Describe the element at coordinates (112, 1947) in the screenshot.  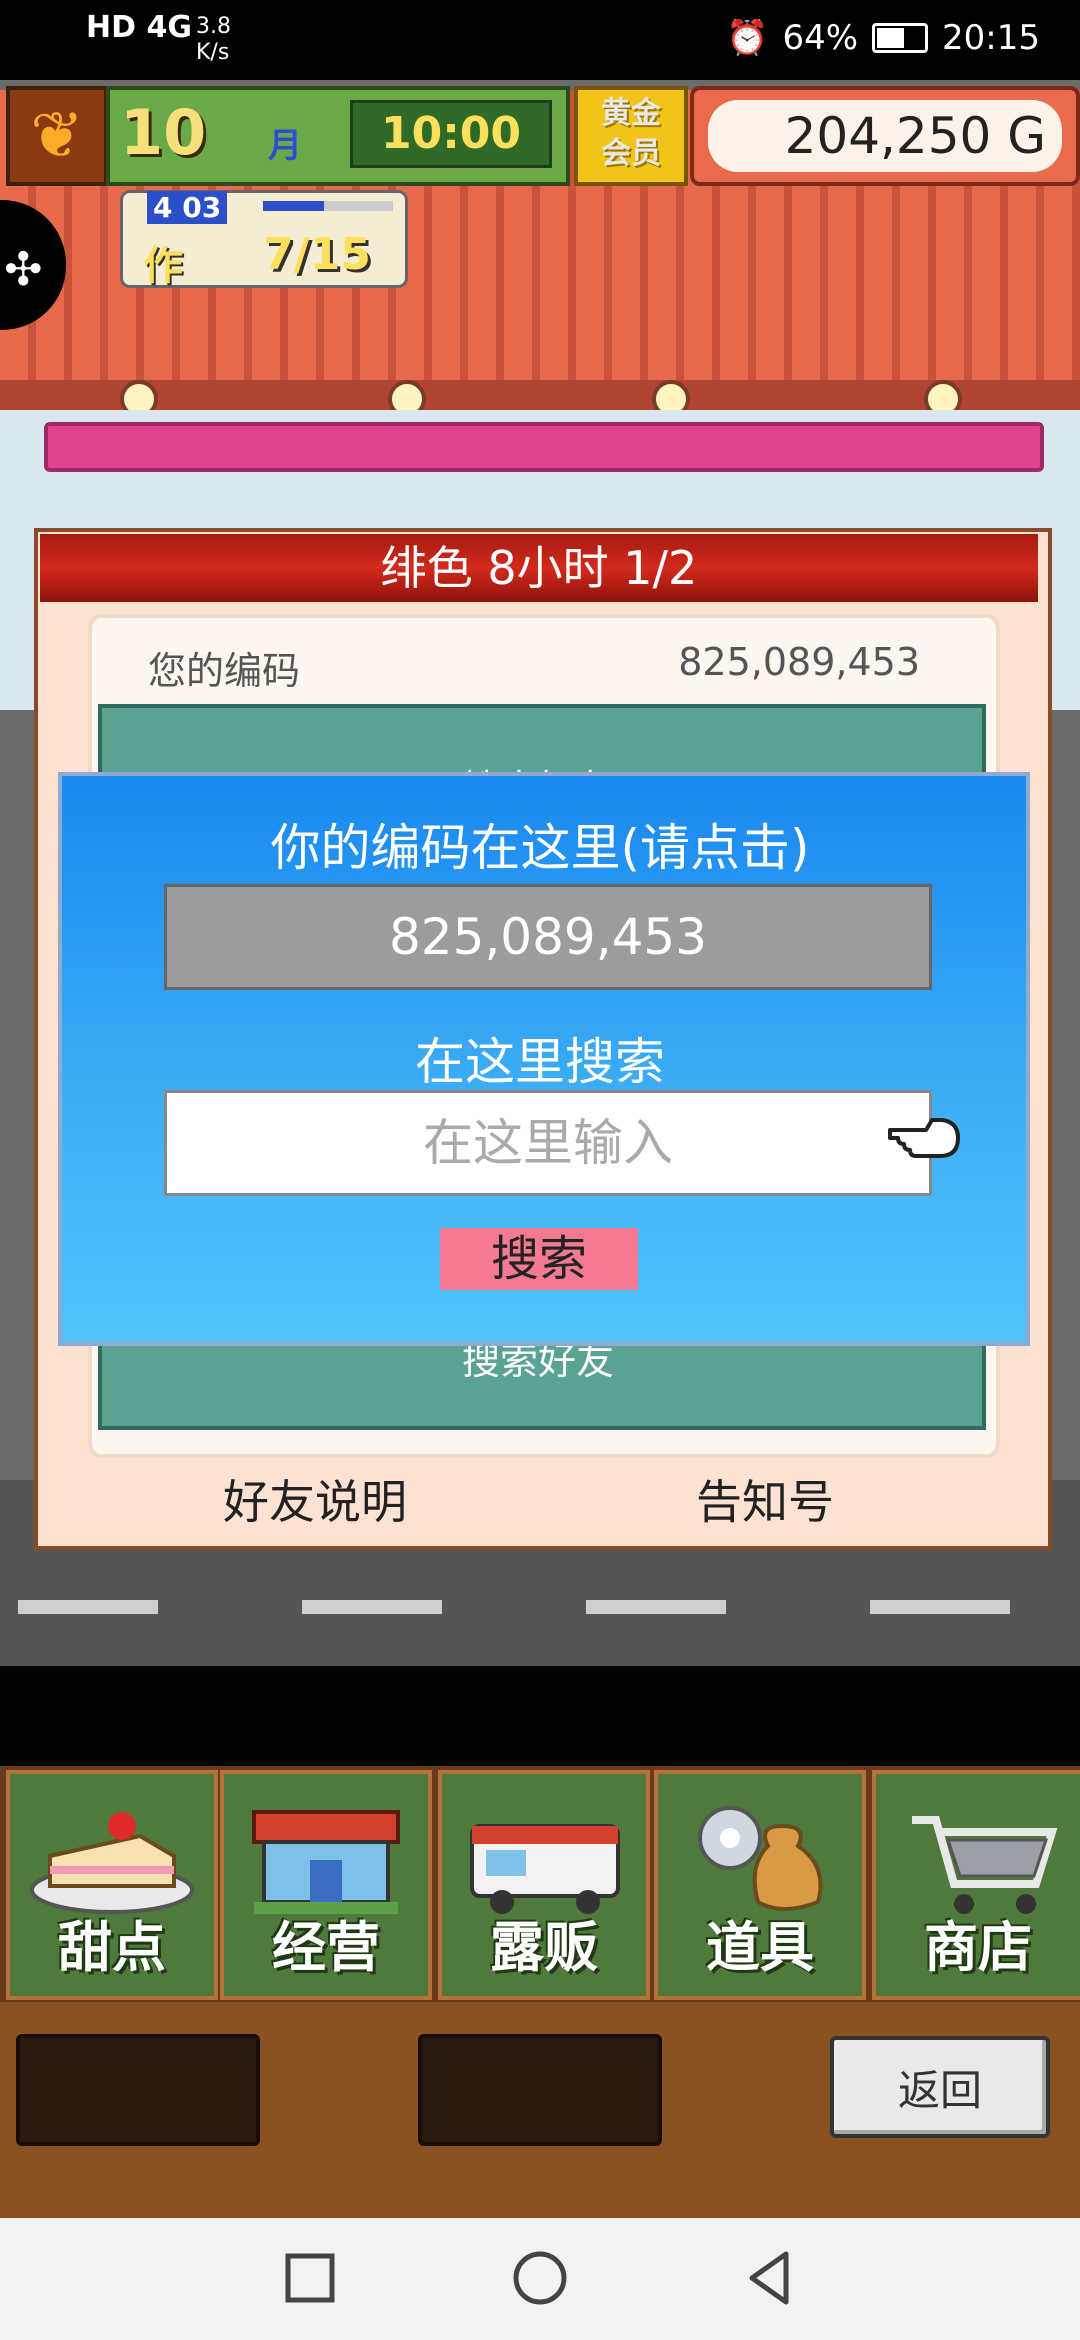
I see `menu-label: 甜点` at that location.